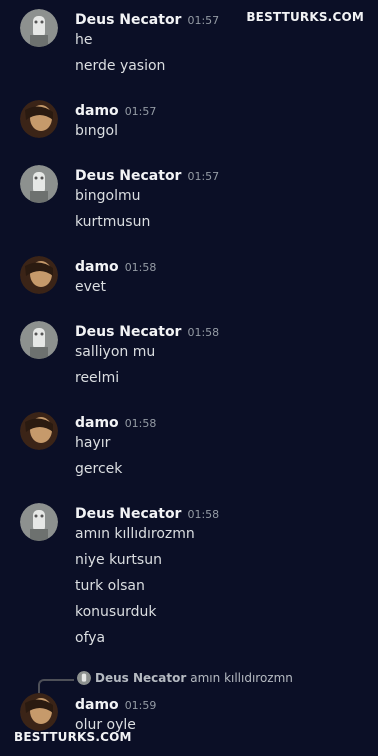 The width and height of the screenshot is (378, 756). Describe the element at coordinates (116, 612) in the screenshot. I see `message-text: konusurduk` at that location.